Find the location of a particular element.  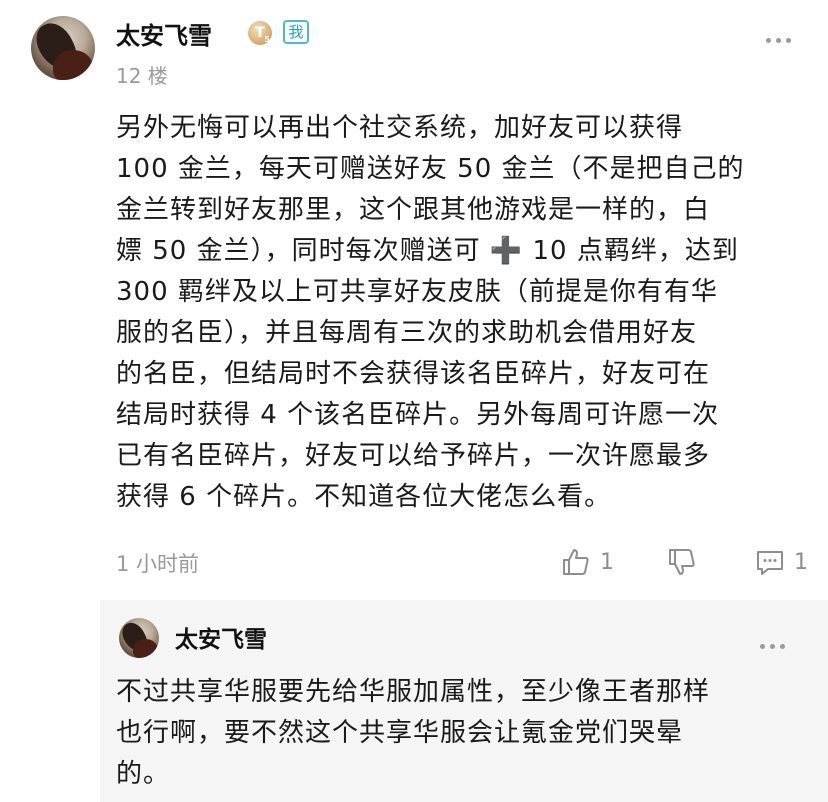

comment-icon is located at coordinates (770, 563).